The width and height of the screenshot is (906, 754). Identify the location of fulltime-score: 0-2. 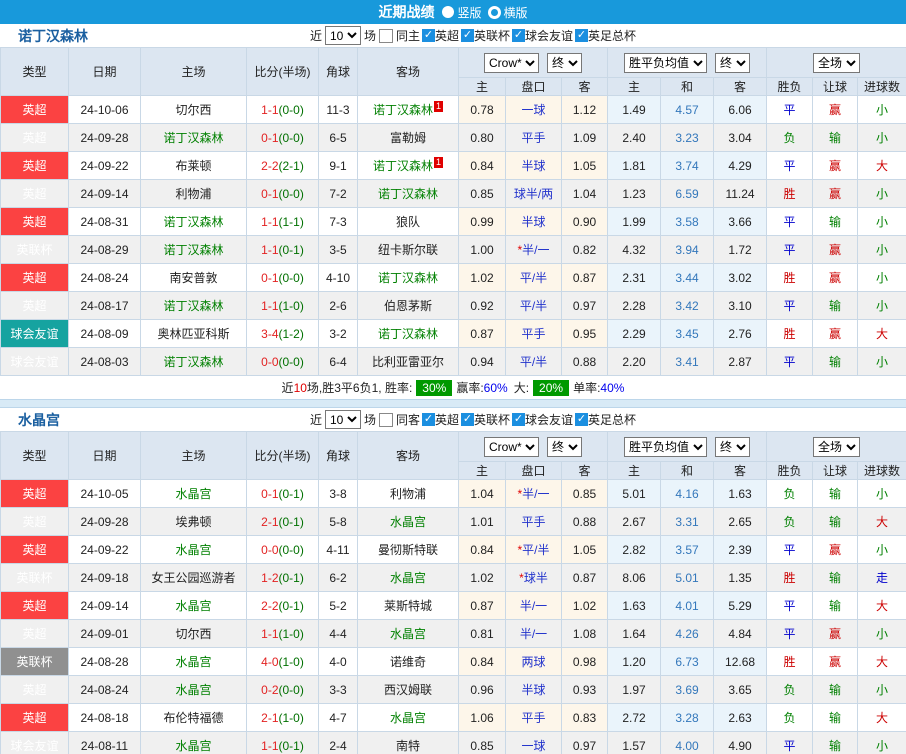
(270, 689).